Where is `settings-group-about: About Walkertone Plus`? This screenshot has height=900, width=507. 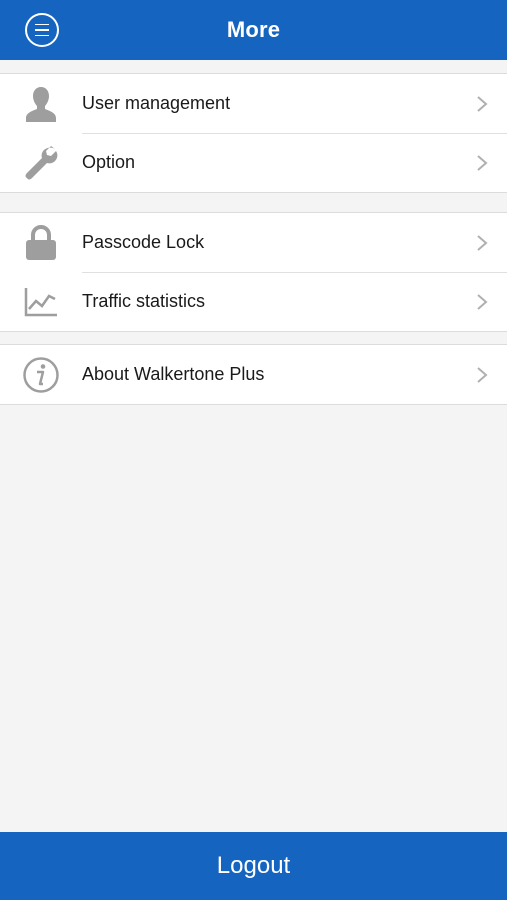
settings-group-about: About Walkertone Plus is located at coordinates (253, 374).